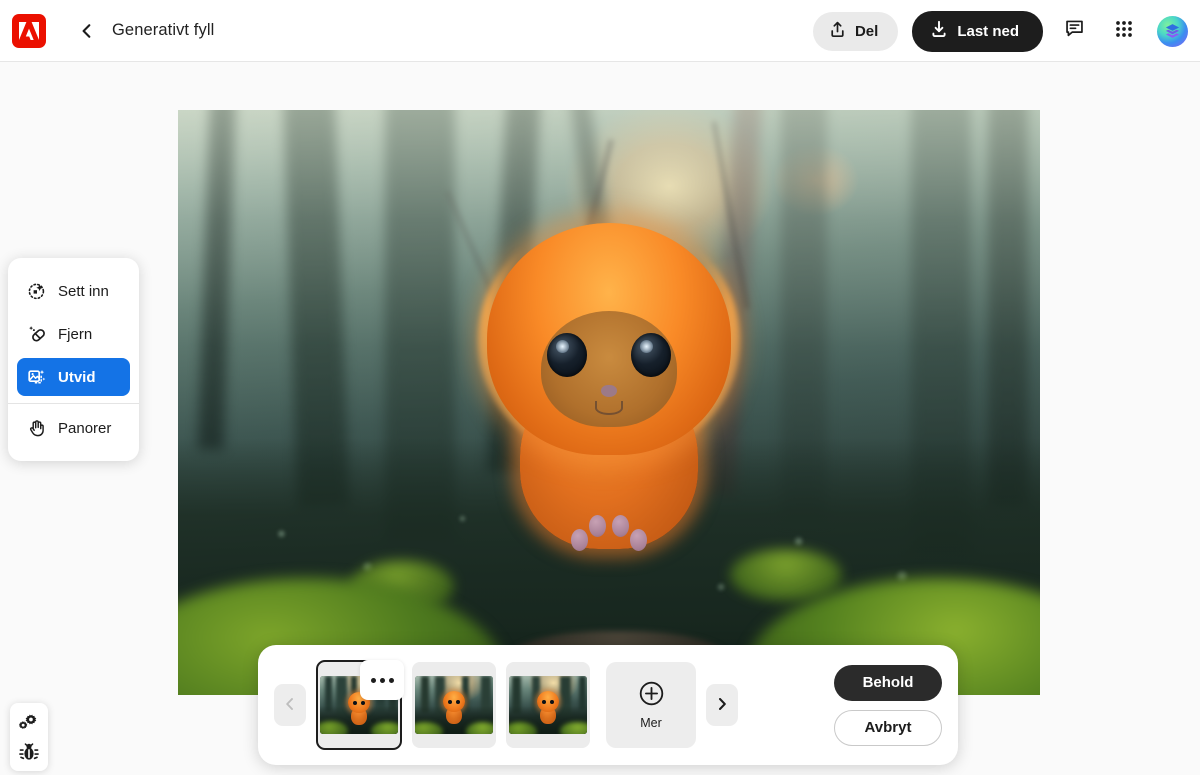 The width and height of the screenshot is (1200, 775). I want to click on app-switcher-button, so click(1124, 31).